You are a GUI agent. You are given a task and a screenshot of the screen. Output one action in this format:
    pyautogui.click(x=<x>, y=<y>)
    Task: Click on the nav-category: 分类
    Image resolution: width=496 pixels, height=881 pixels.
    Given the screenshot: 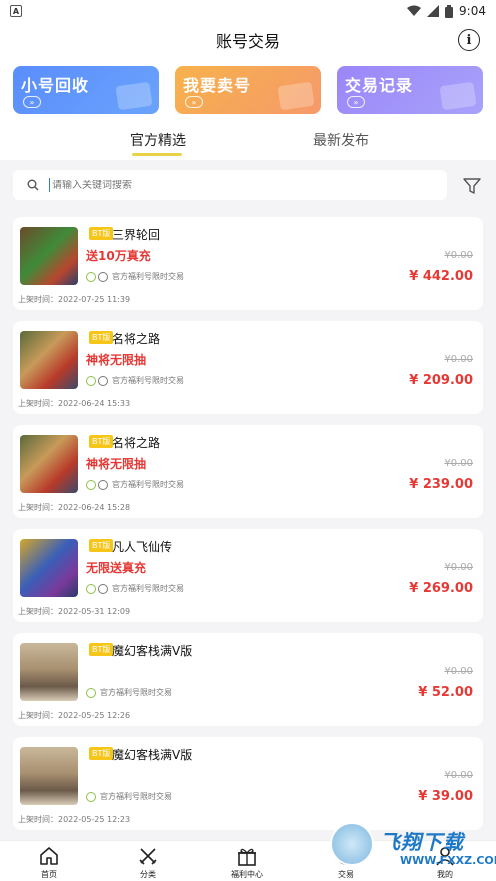 What is the action you would take?
    pyautogui.click(x=148, y=862)
    